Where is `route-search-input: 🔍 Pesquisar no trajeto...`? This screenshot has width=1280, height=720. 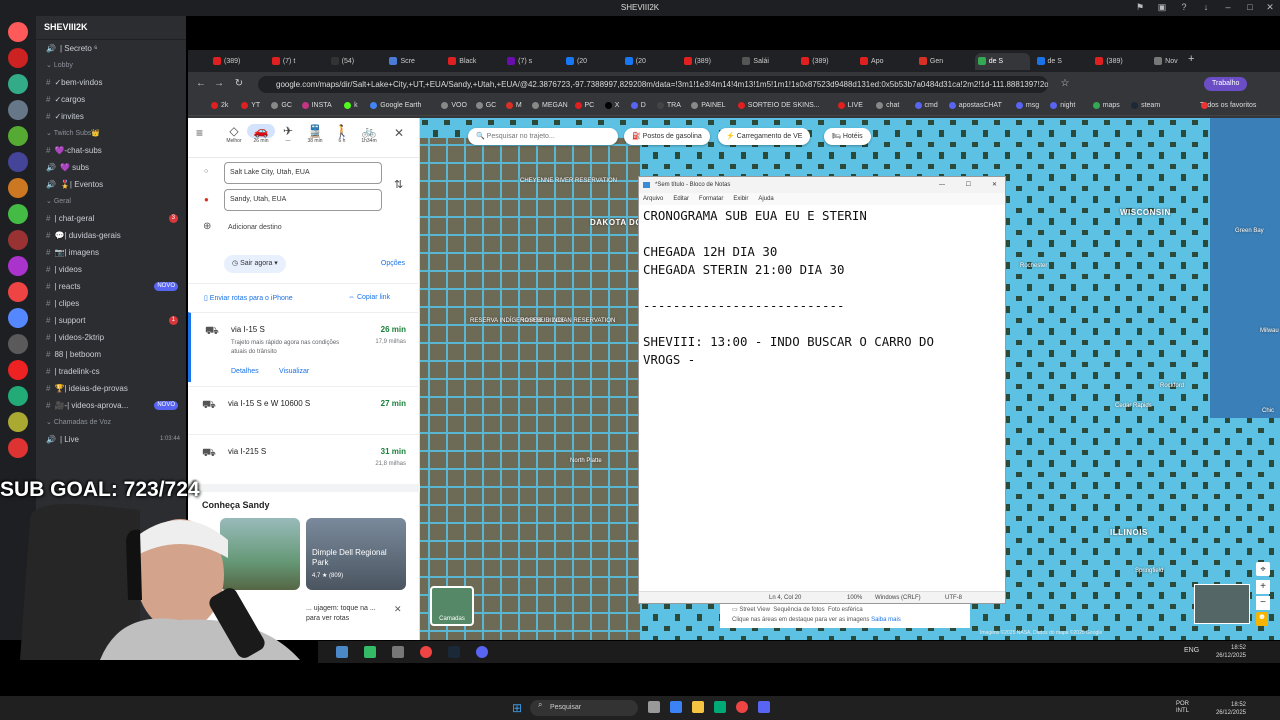
route-search-input: 🔍 Pesquisar no trajeto... is located at coordinates (543, 136).